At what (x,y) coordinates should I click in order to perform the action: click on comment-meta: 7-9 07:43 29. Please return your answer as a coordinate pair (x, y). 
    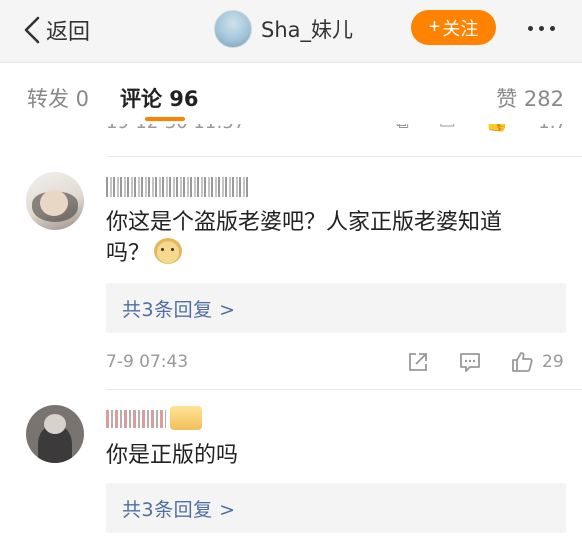
    Looking at the image, I should click on (336, 363).